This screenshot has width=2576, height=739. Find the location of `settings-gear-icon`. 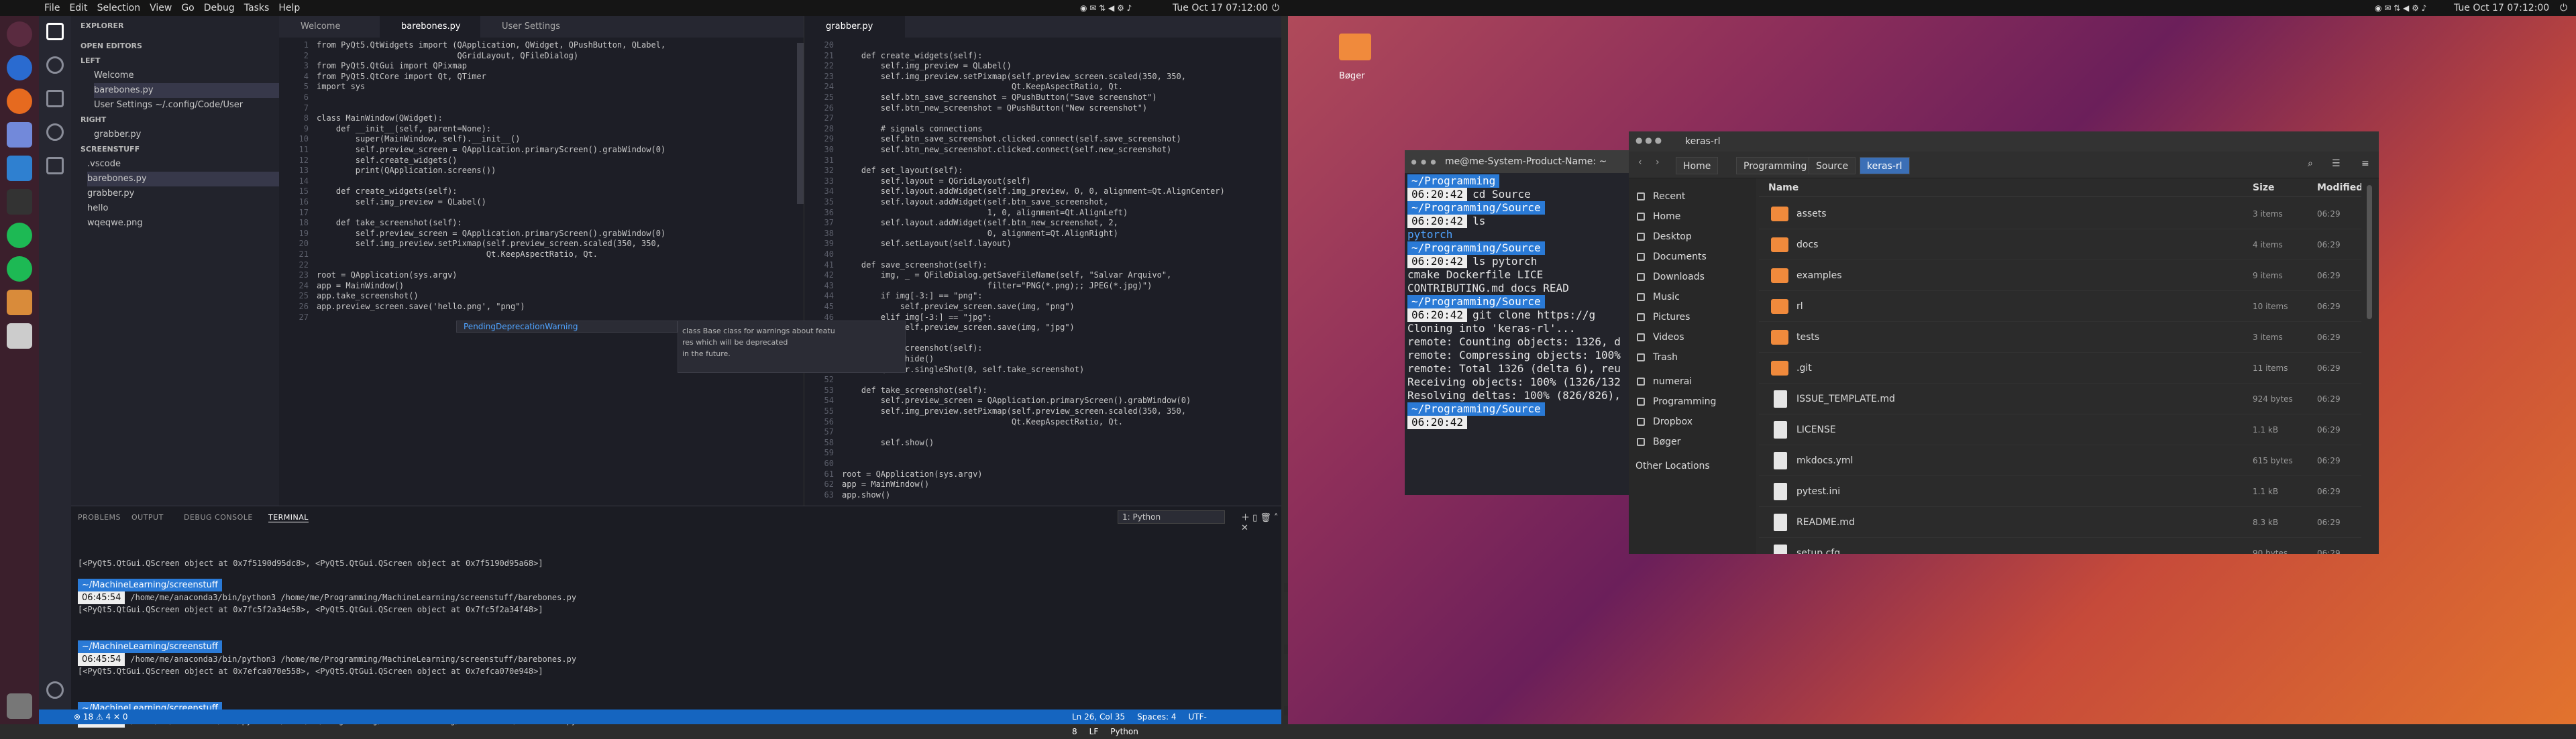

settings-gear-icon is located at coordinates (55, 690).